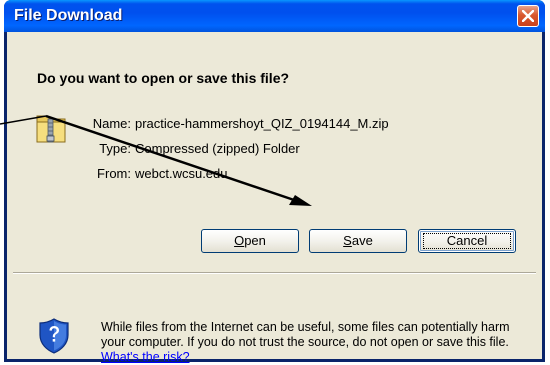 This screenshot has width=550, height=365. I want to click on open-button: Open, so click(250, 241).